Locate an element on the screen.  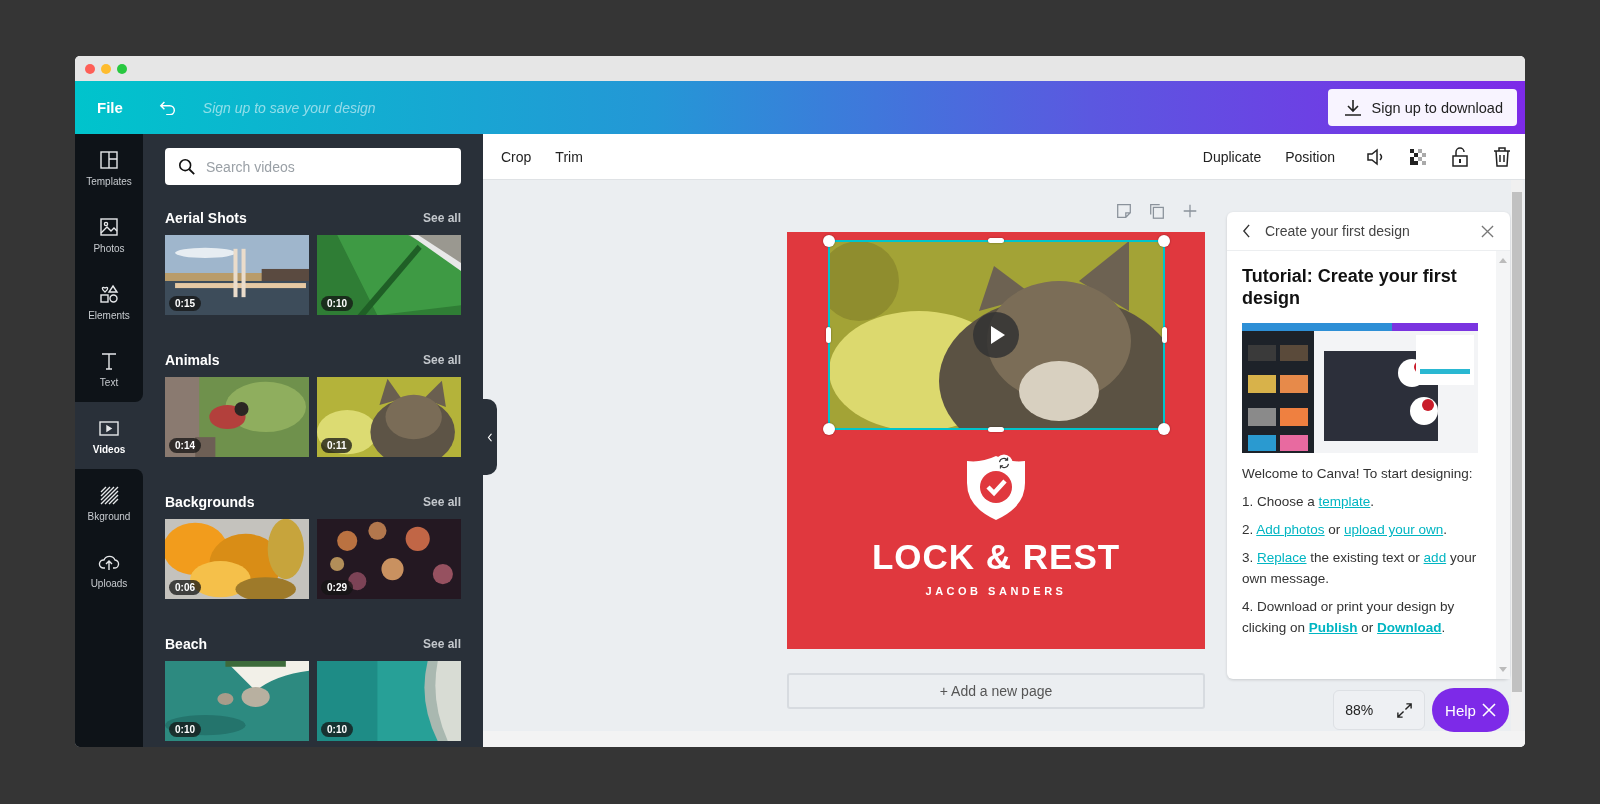
collapse-tab is located at coordinates (490, 437).